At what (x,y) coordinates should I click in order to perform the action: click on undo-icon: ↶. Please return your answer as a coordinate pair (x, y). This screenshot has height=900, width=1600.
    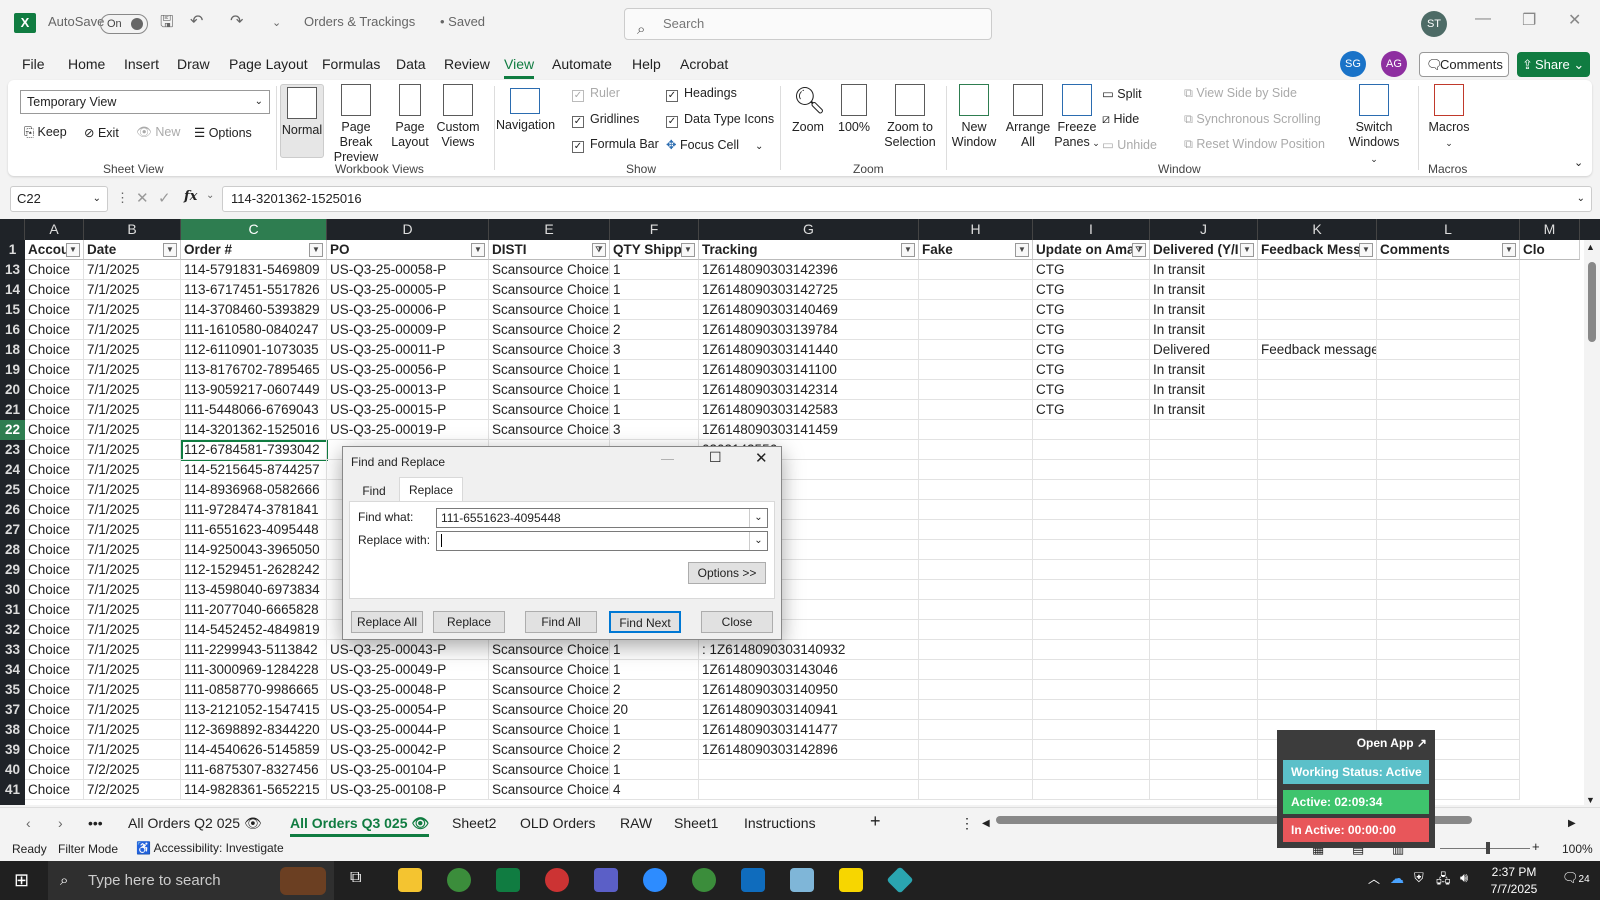
    Looking at the image, I should click on (196, 21).